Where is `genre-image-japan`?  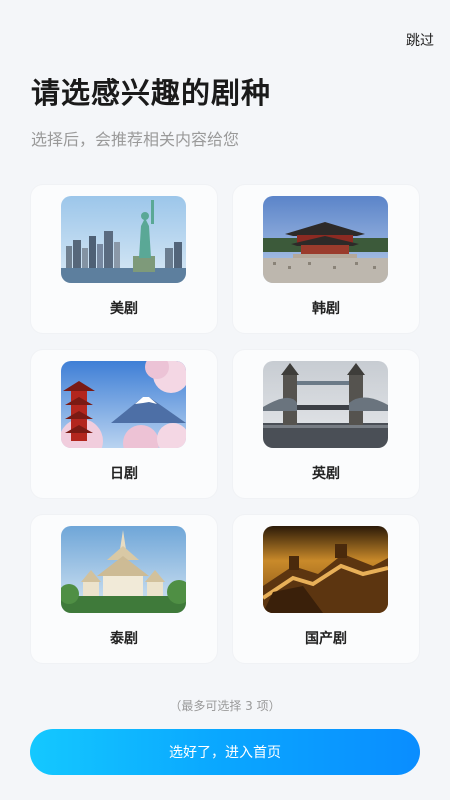
genre-image-japan is located at coordinates (123, 404).